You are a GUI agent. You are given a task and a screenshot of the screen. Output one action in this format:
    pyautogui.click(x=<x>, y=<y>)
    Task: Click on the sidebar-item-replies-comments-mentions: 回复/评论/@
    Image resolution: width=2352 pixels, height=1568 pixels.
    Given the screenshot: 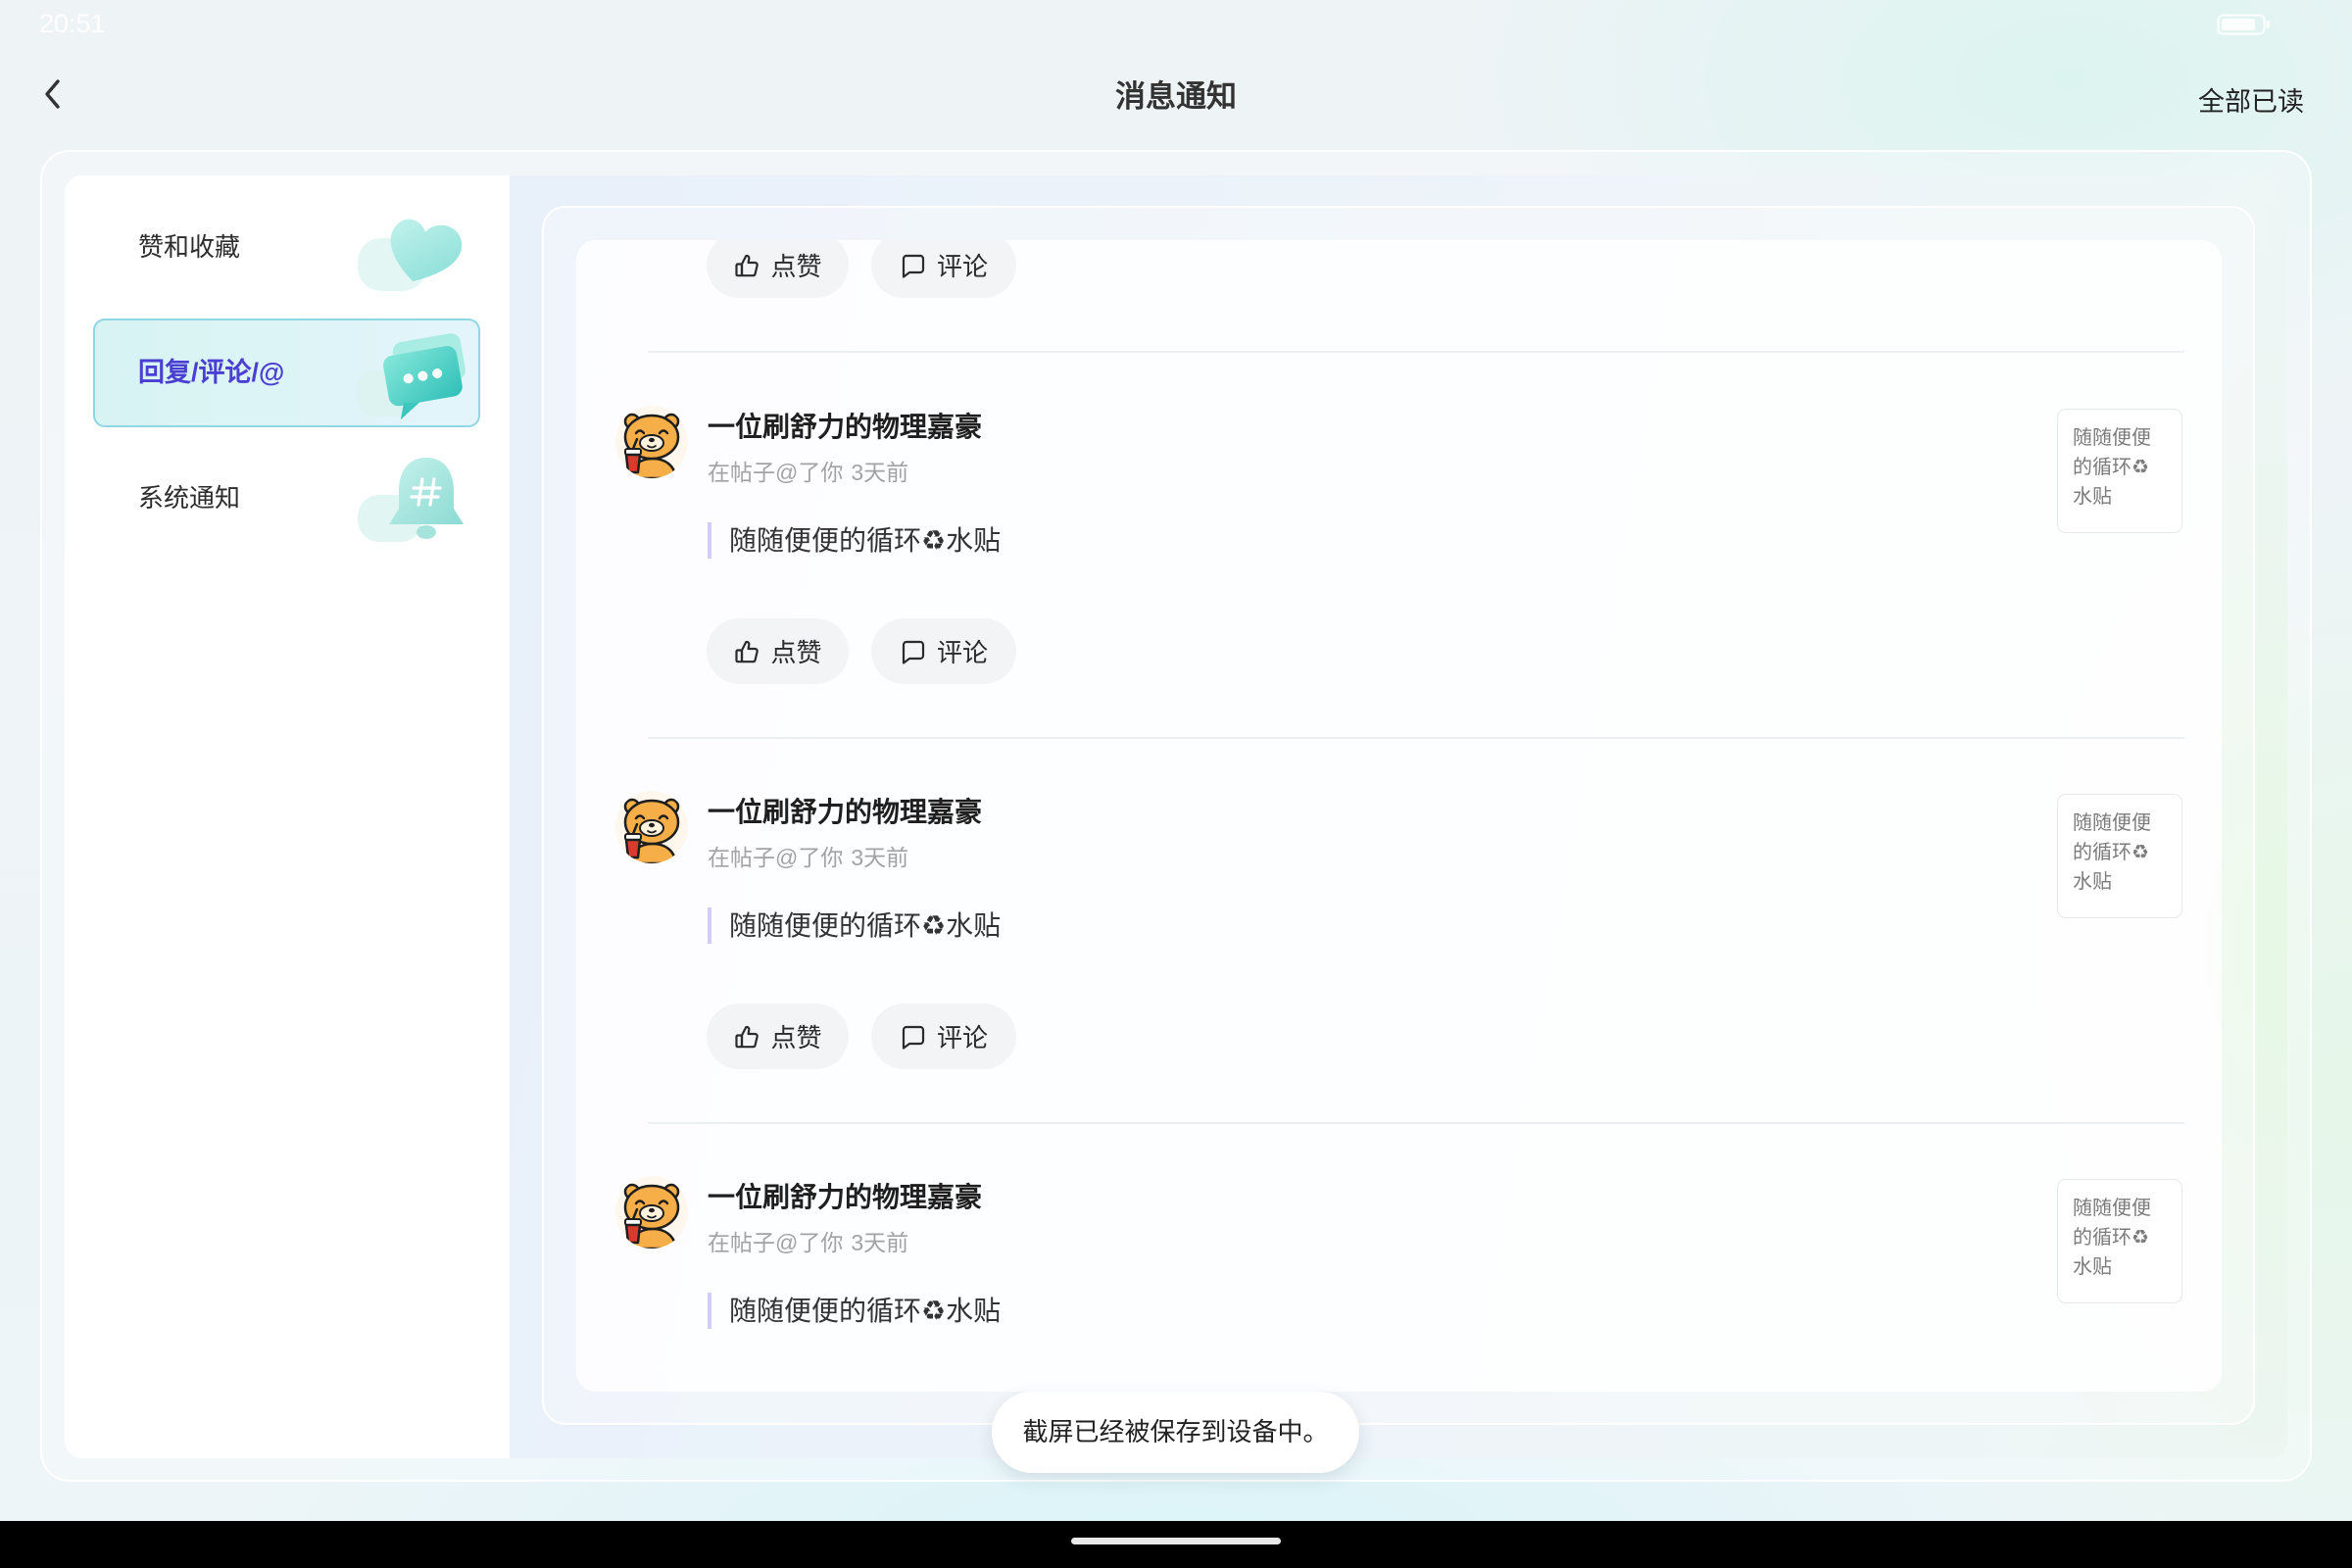 What is the action you would take?
    pyautogui.click(x=287, y=372)
    